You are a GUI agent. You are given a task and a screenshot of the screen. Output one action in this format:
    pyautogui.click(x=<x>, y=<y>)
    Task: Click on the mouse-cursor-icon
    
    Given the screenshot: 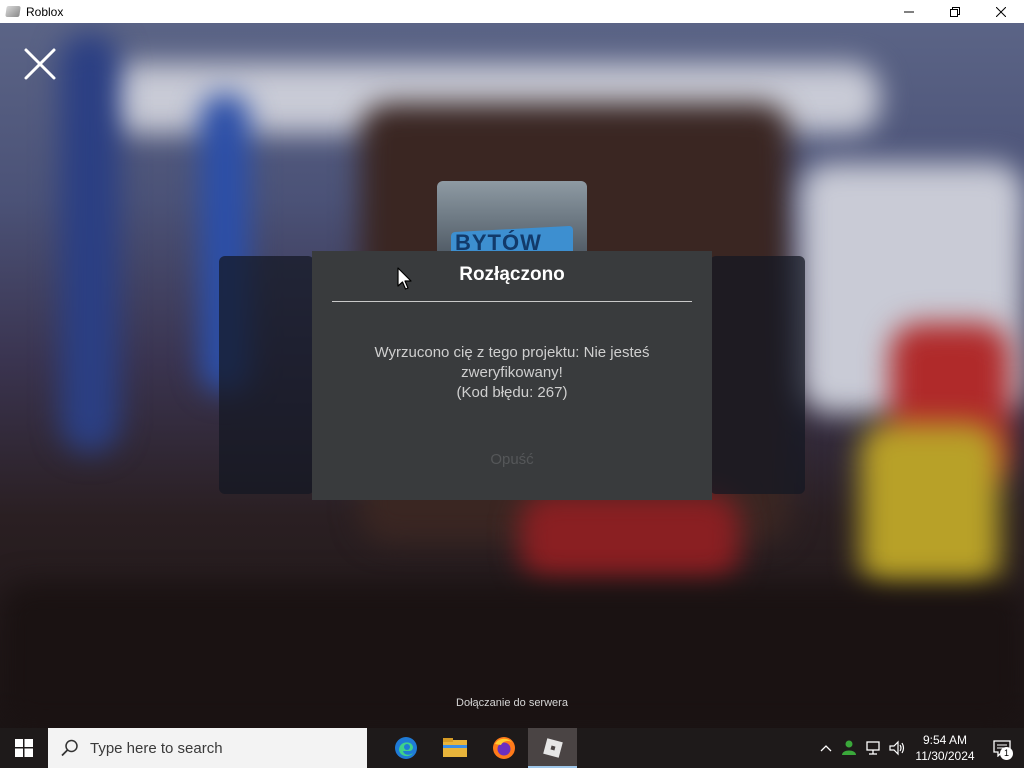 What is the action you would take?
    pyautogui.click(x=404, y=278)
    